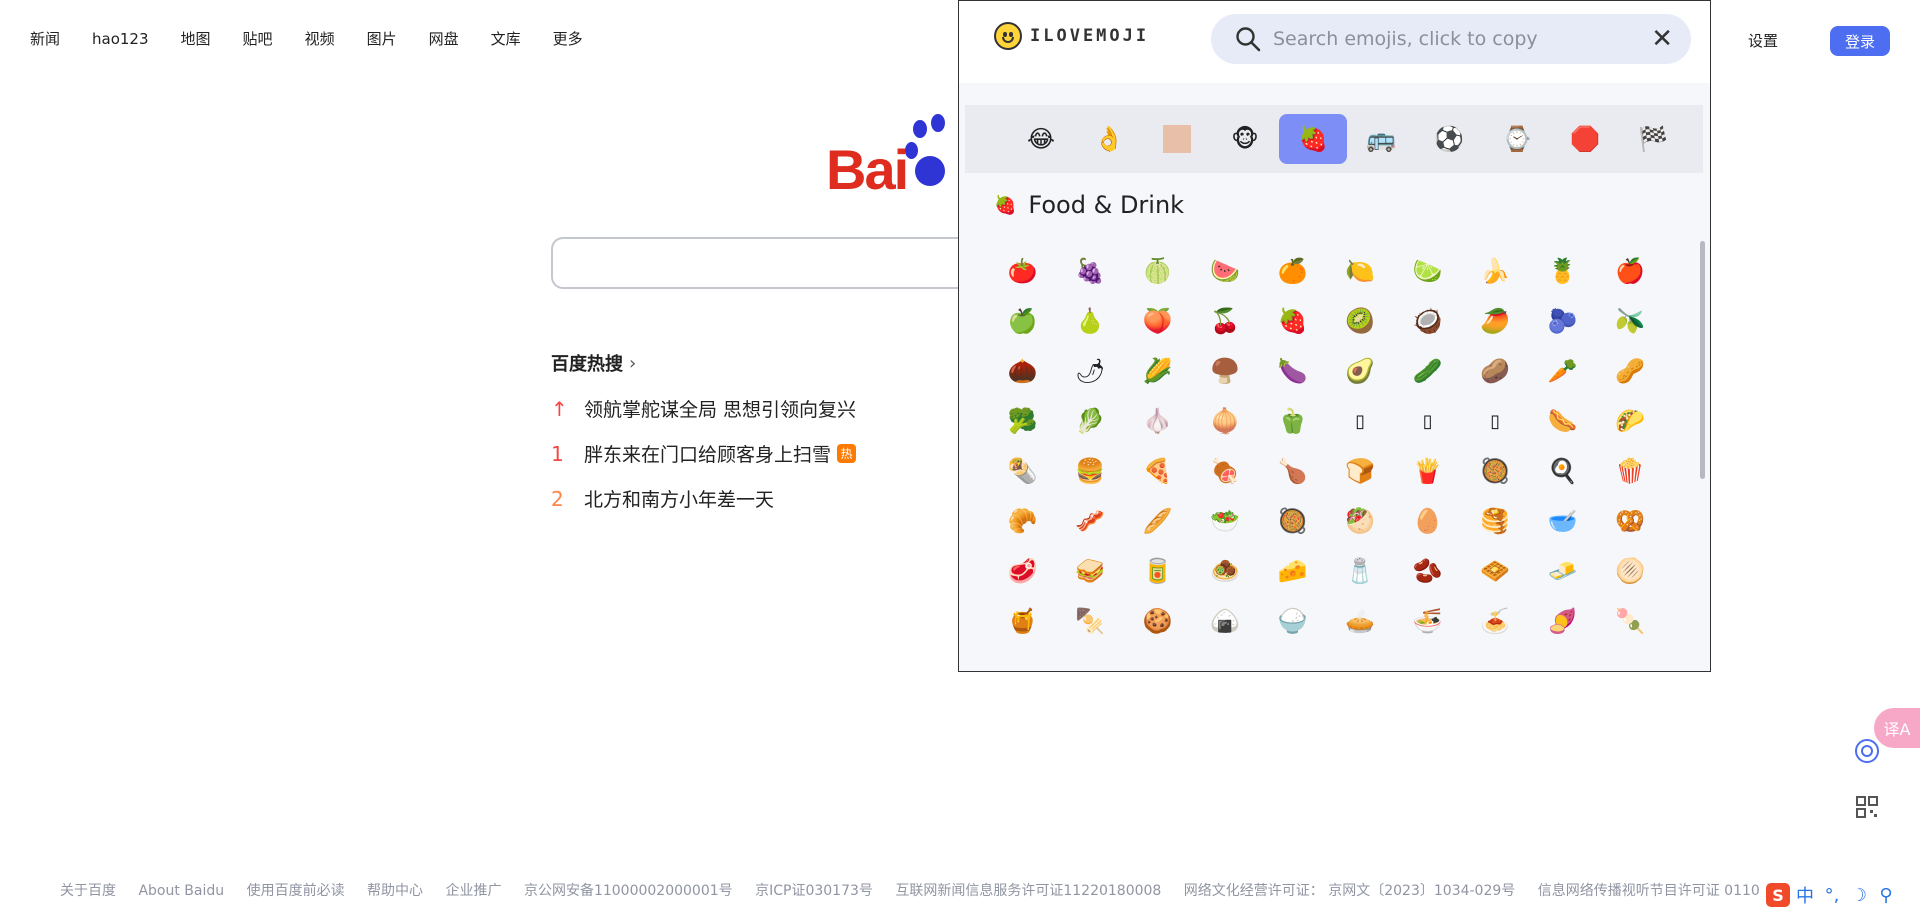 Image resolution: width=1920 pixels, height=912 pixels. I want to click on emoji-cell: 🥖, so click(1158, 521).